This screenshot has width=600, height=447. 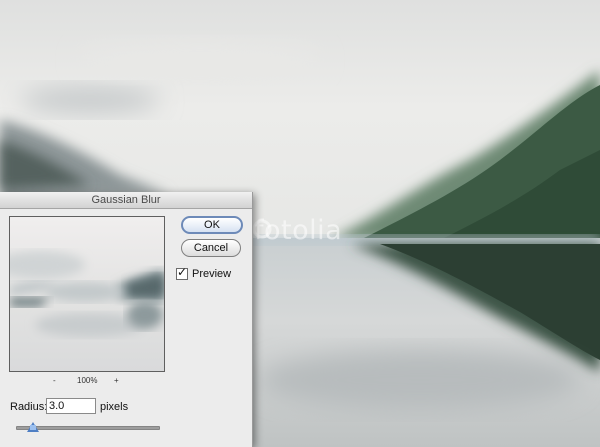 I want to click on cancel-button: Cancel, so click(x=211, y=248).